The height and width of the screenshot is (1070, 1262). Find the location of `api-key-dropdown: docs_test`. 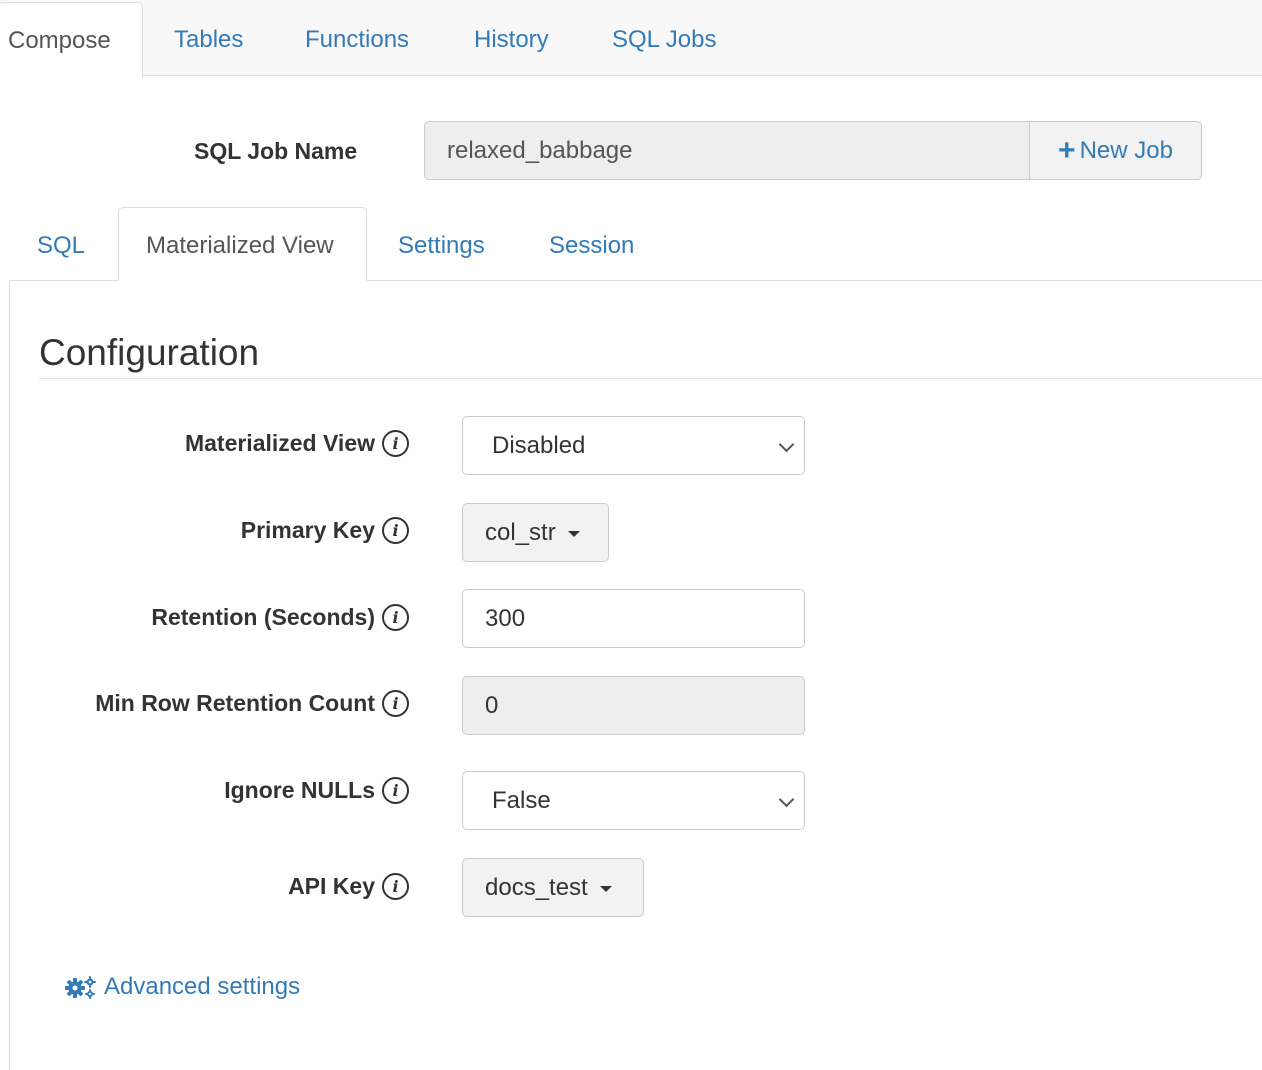

api-key-dropdown: docs_test is located at coordinates (553, 887).